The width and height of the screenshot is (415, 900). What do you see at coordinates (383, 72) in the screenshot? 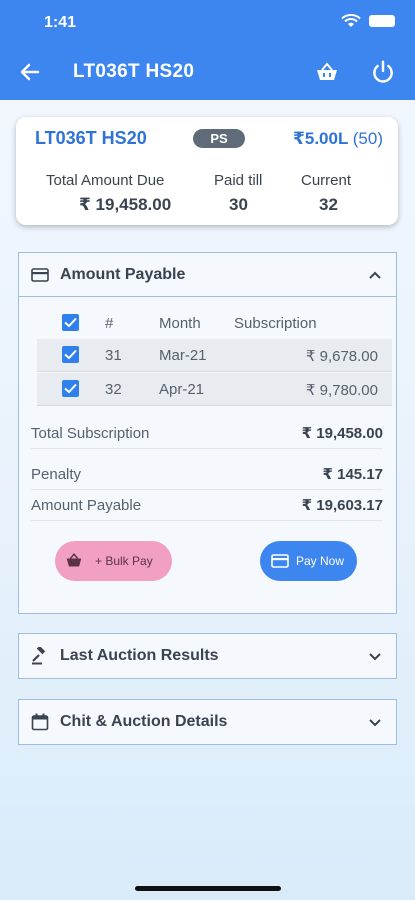
I see `power-icon` at bounding box center [383, 72].